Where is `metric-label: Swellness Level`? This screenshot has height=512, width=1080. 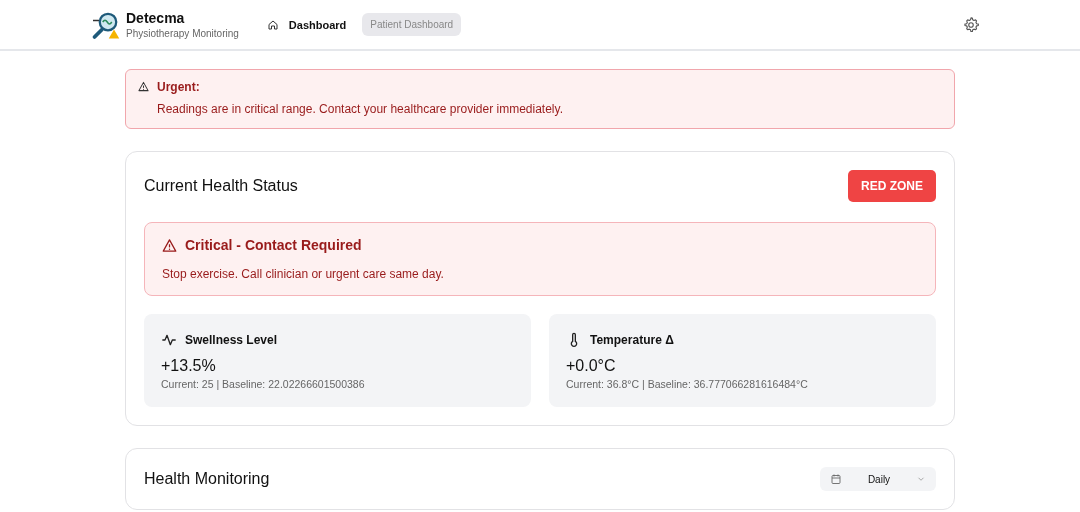 metric-label: Swellness Level is located at coordinates (231, 340).